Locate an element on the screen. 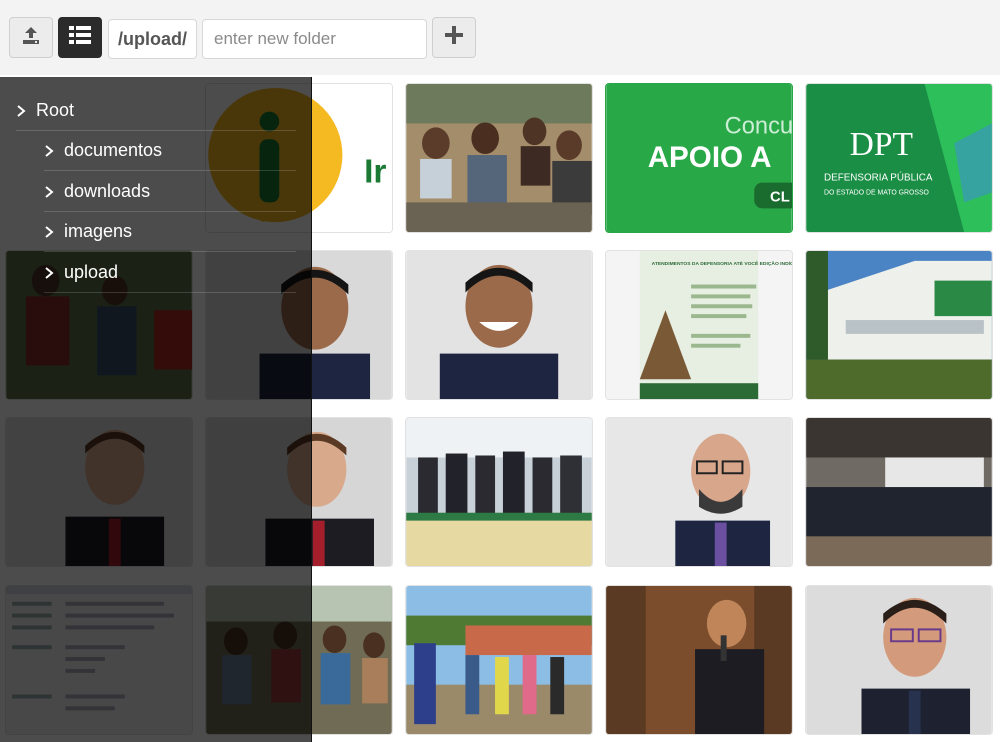 The image size is (1000, 742). tree-item-documentos: documentos is located at coordinates (170, 151).